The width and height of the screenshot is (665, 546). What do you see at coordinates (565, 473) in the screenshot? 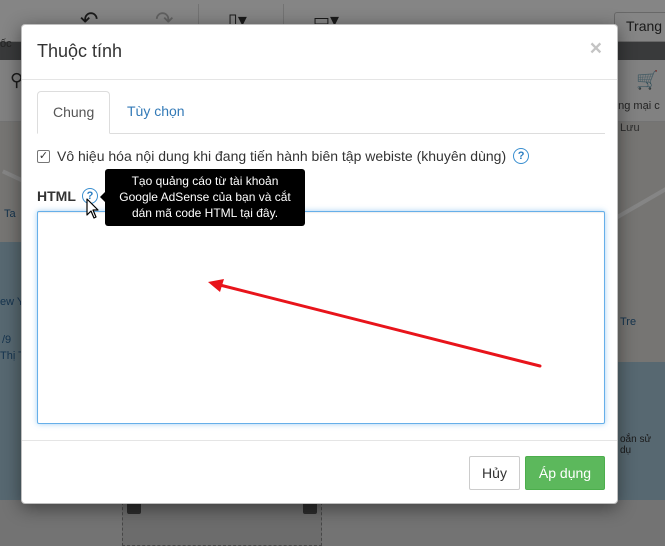
I see `apply-button: Áp dụng` at bounding box center [565, 473].